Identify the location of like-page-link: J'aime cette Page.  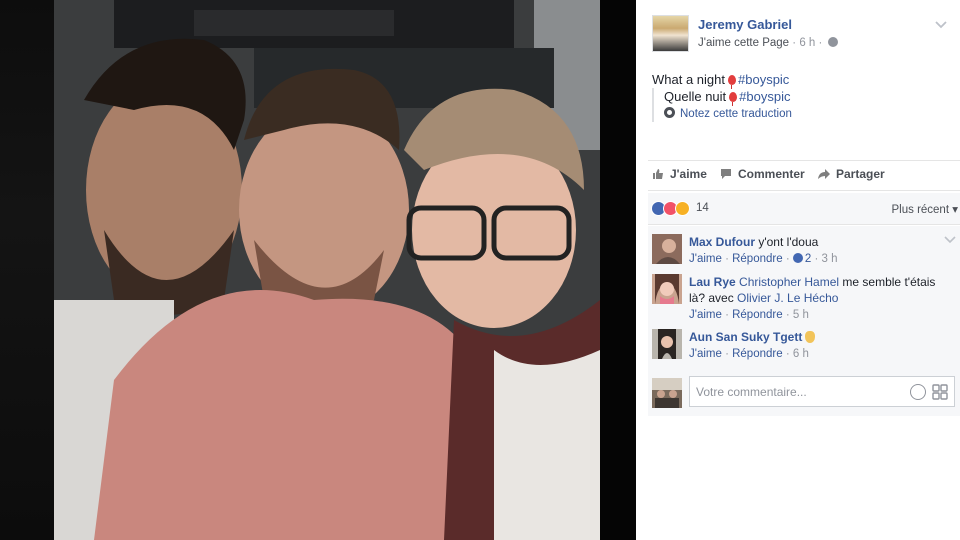
(743, 43).